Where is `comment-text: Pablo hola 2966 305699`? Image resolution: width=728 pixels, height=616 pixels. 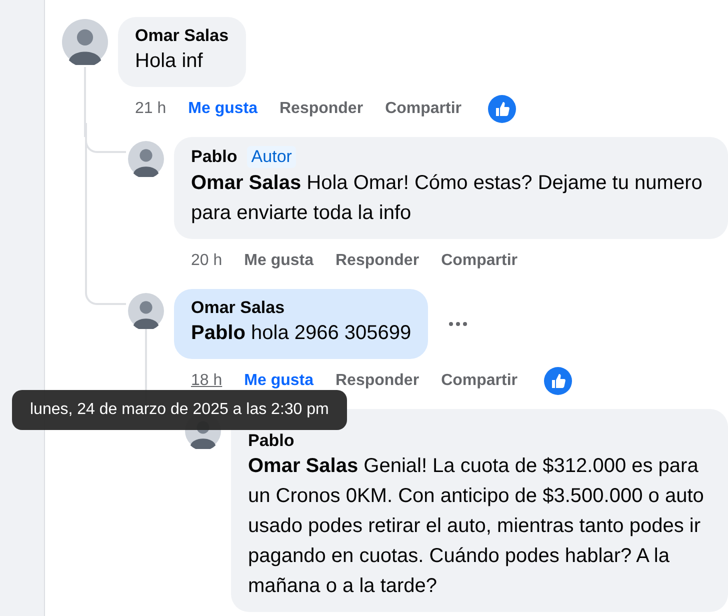 comment-text: Pablo hola 2966 305699 is located at coordinates (301, 333).